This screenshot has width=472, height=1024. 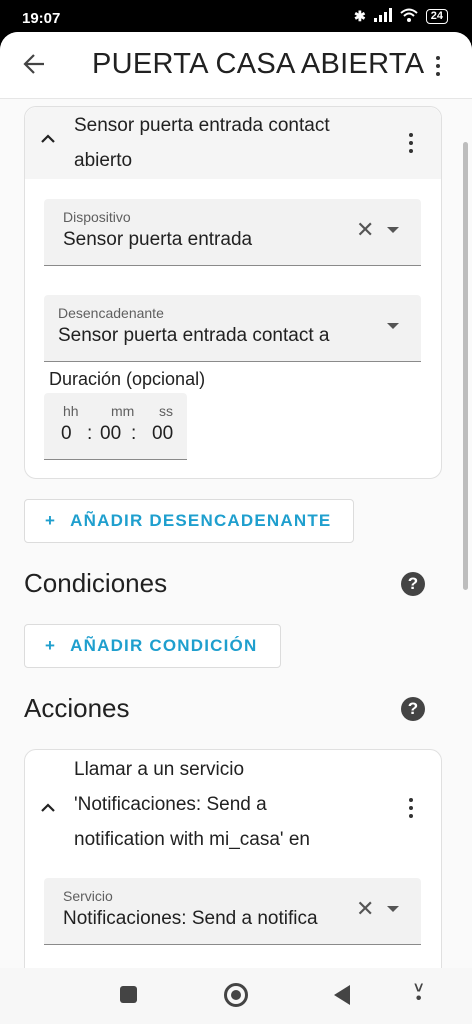 What do you see at coordinates (110, 434) in the screenshot?
I see `mm-value: 00` at bounding box center [110, 434].